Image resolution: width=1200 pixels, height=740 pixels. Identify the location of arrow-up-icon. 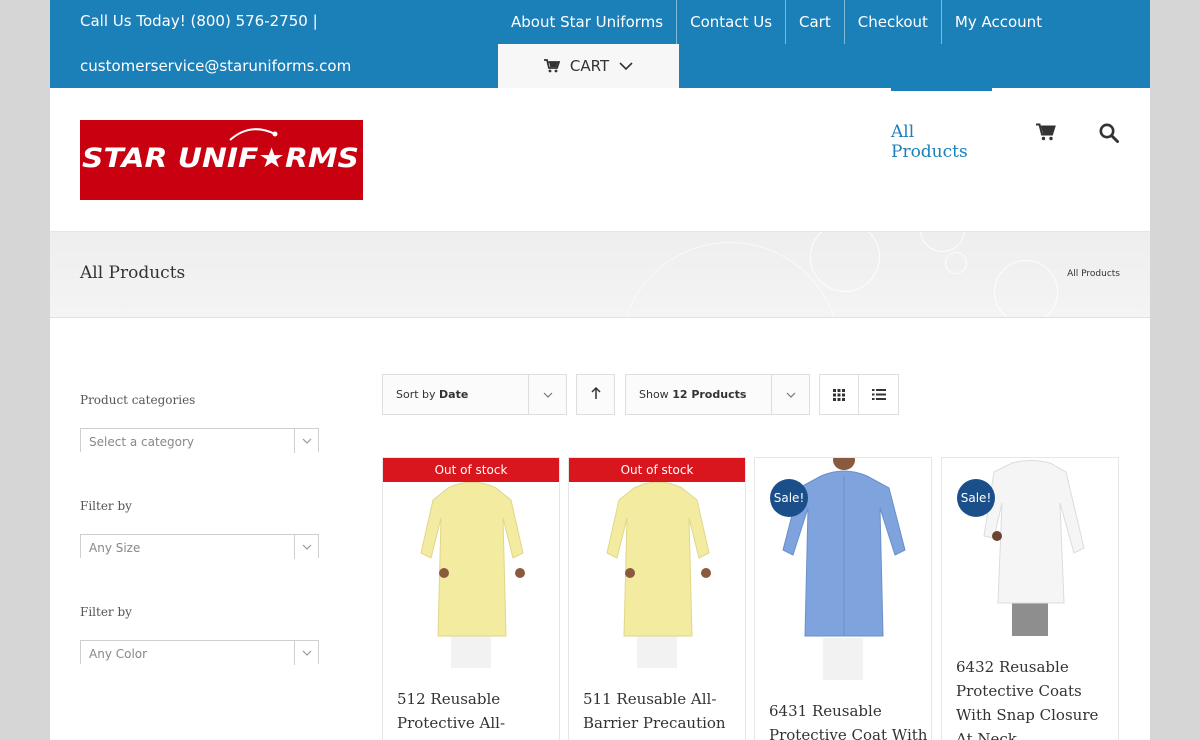
(595, 394).